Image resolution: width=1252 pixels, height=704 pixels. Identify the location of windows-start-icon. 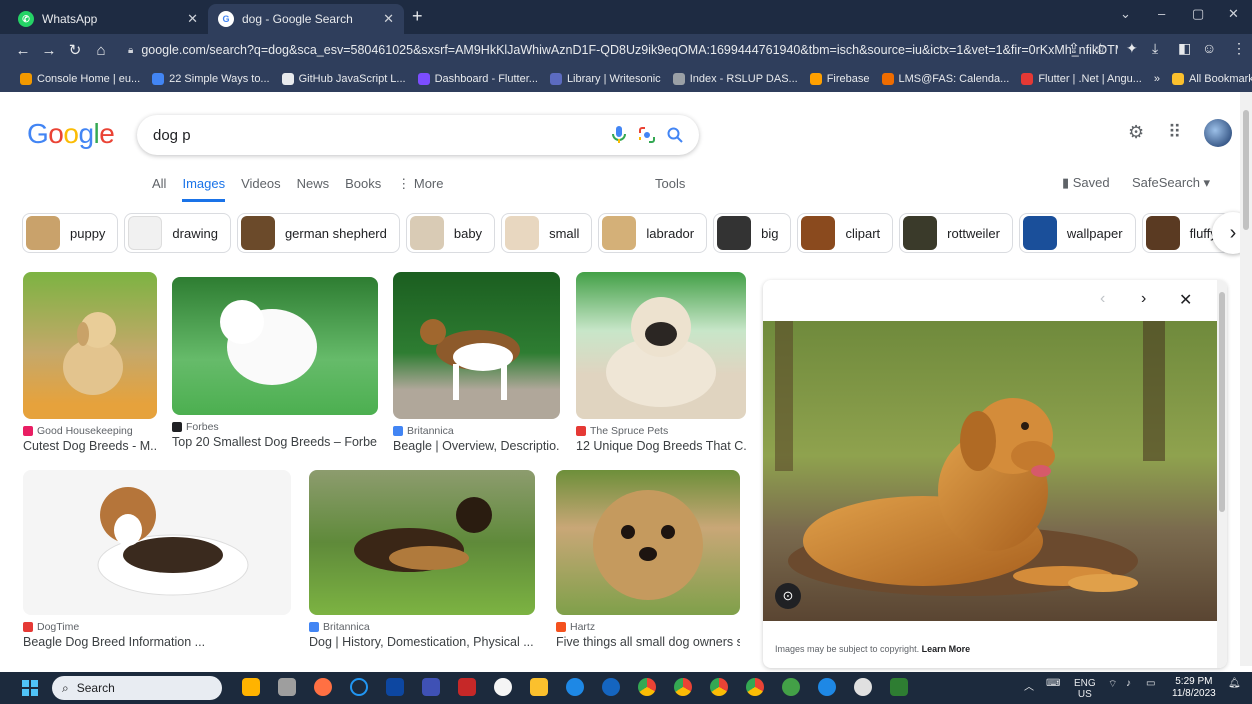
(30, 688).